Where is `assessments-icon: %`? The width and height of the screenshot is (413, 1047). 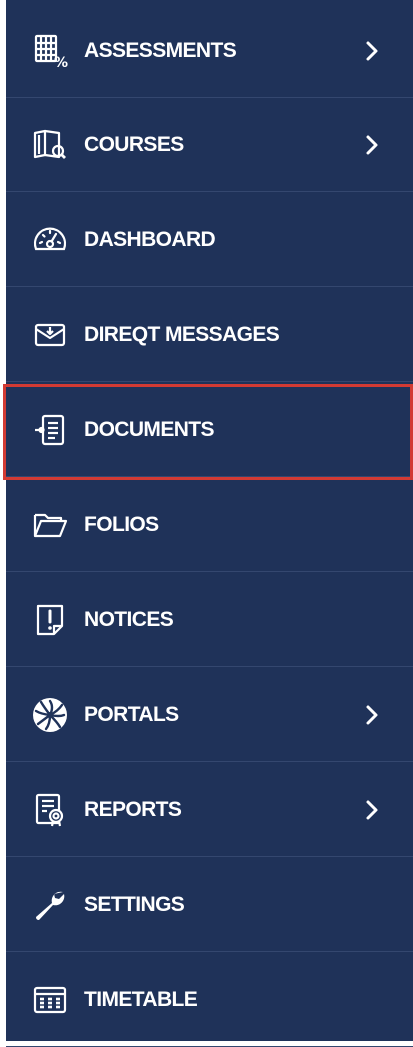 assessments-icon: % is located at coordinates (50, 51).